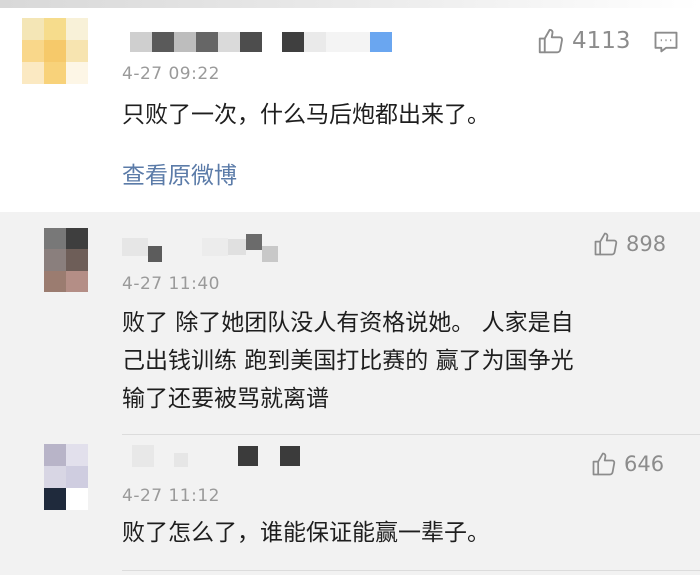 This screenshot has width=700, height=575. Describe the element at coordinates (171, 284) in the screenshot. I see `reply-time: 4-27 11:40` at that location.